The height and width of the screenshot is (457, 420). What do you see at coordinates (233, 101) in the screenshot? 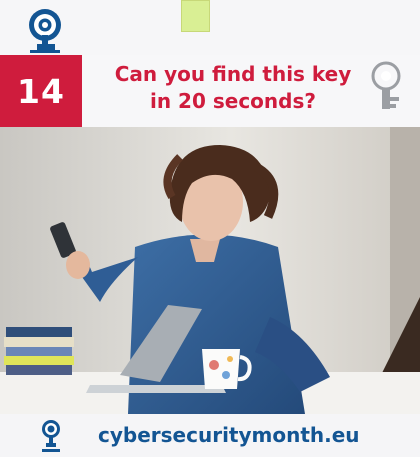
I see `headline-line-2: in 20 seconds?` at bounding box center [233, 101].